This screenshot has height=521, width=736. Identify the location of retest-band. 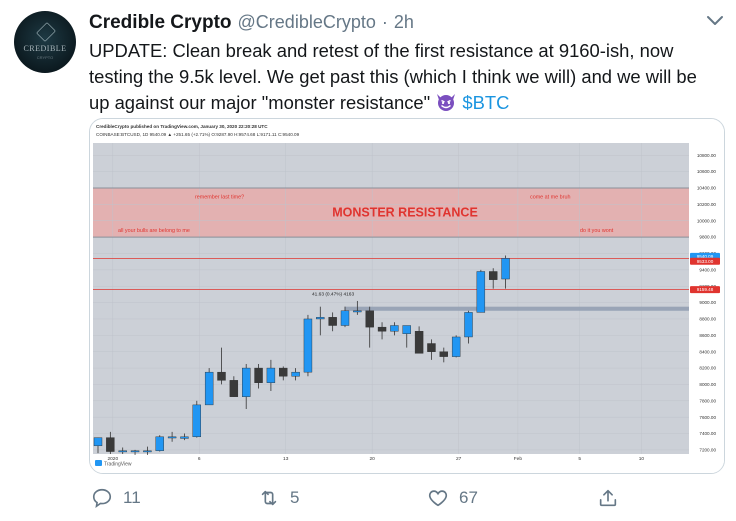
(517, 308).